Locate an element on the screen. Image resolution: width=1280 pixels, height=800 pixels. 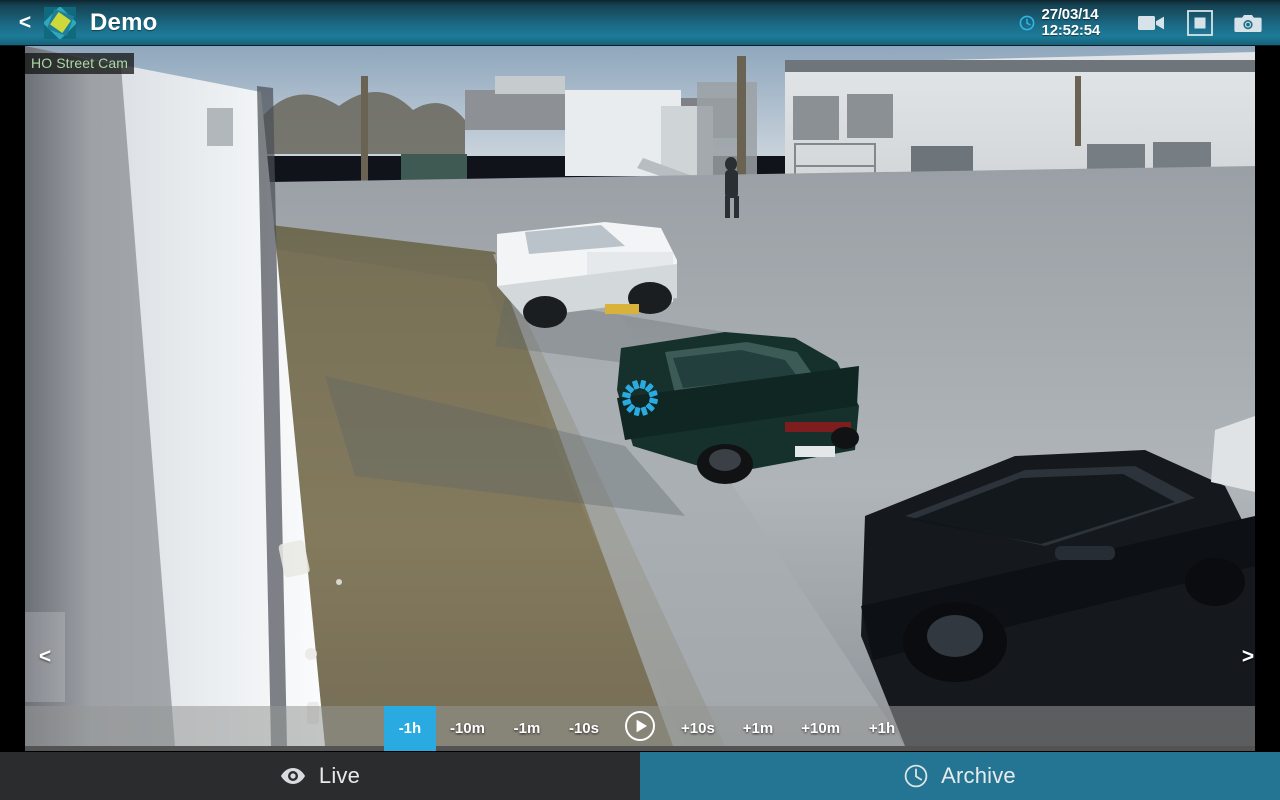
snapshot-button is located at coordinates (1248, 23).